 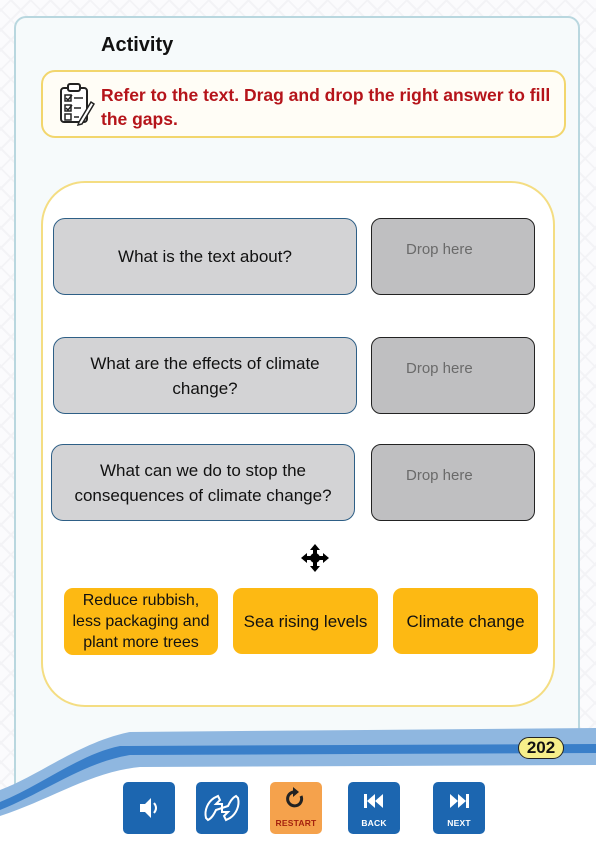 What do you see at coordinates (459, 801) in the screenshot?
I see `next-icon` at bounding box center [459, 801].